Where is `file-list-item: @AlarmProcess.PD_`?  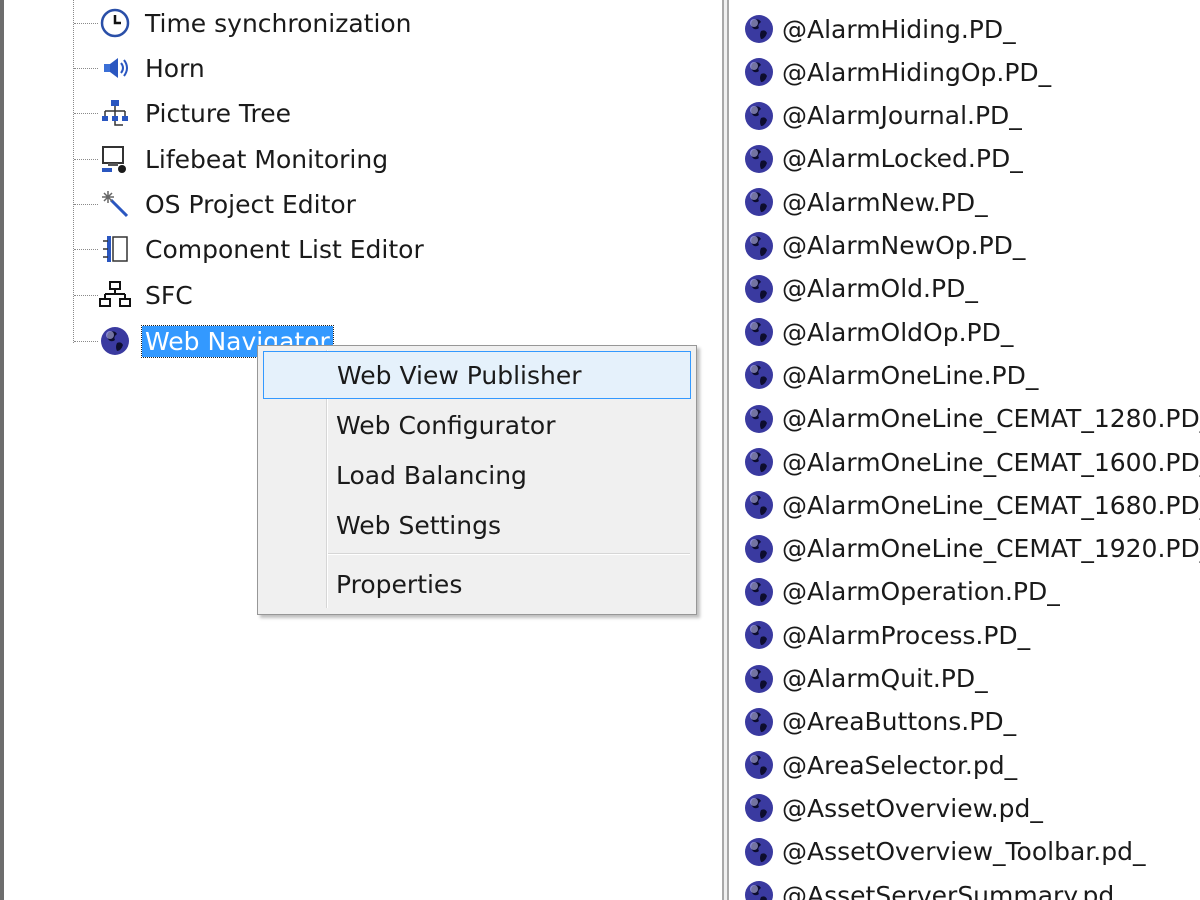 file-list-item: @AlarmProcess.PD_ is located at coordinates (886, 635).